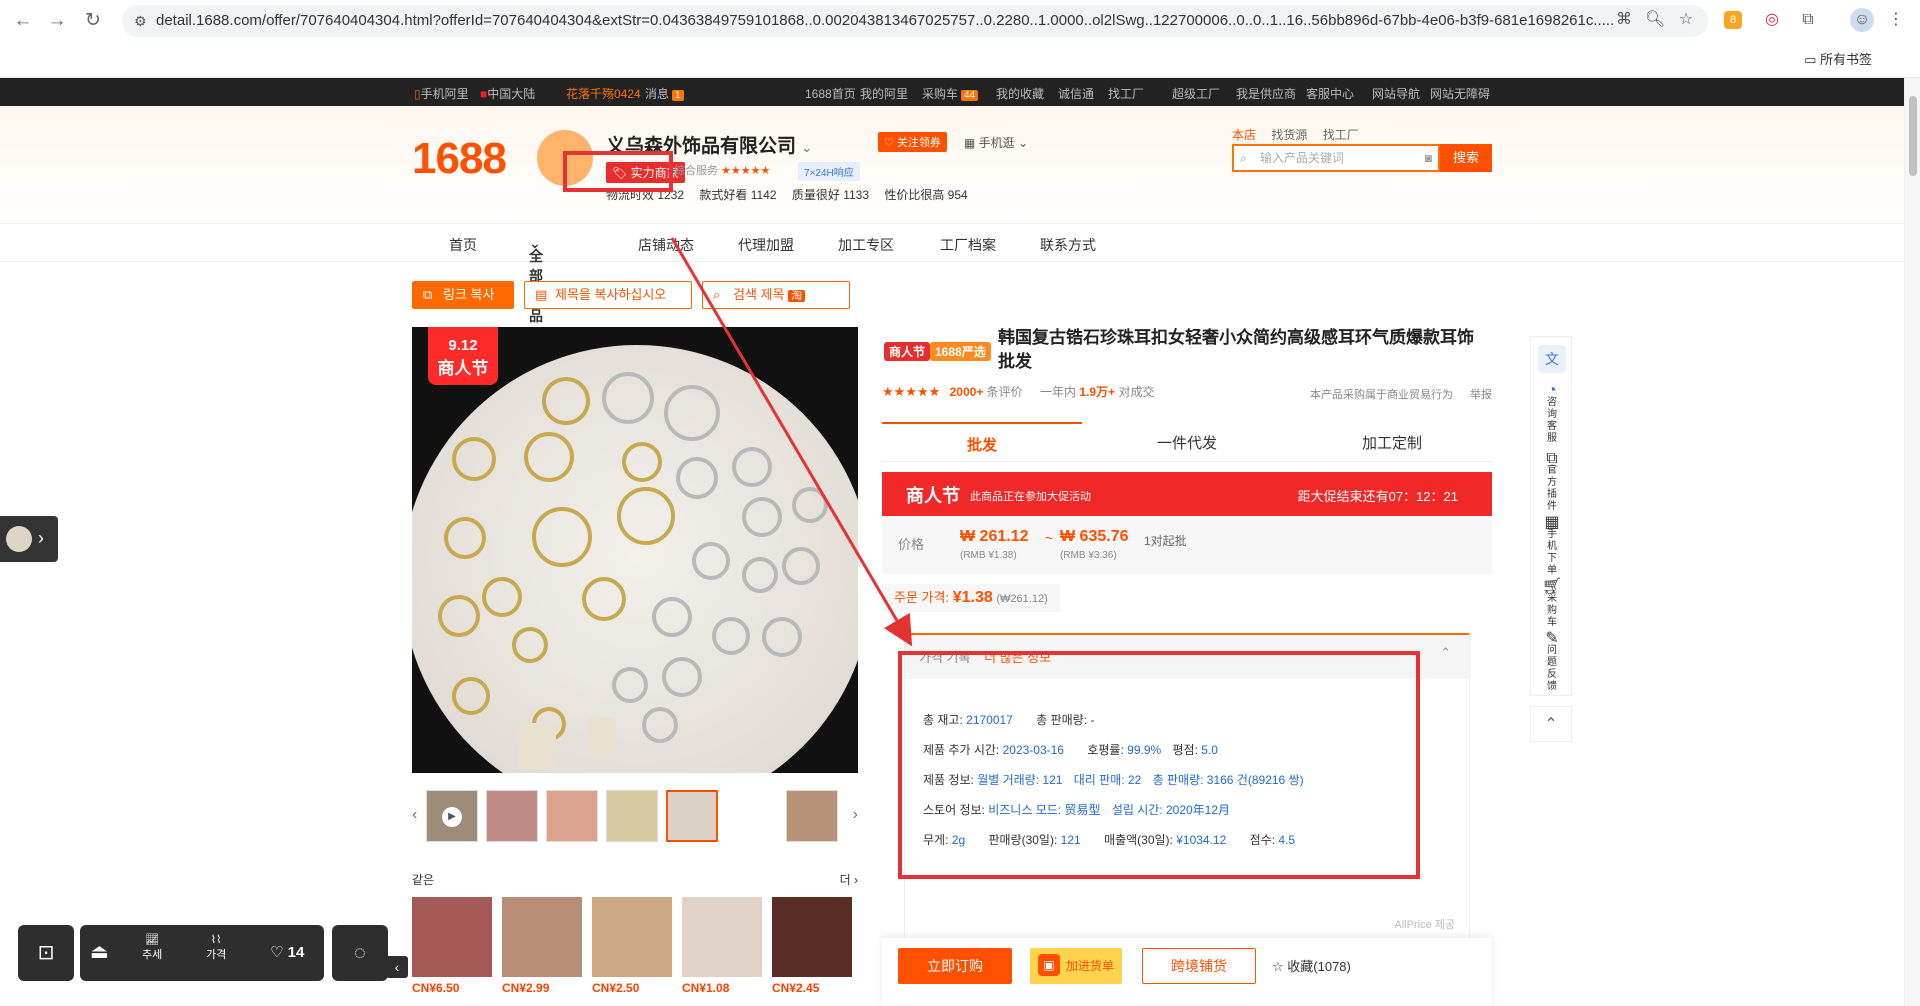 The image size is (1920, 1006). What do you see at coordinates (287, 952) in the screenshot?
I see `likes-button: ♡ 14` at bounding box center [287, 952].